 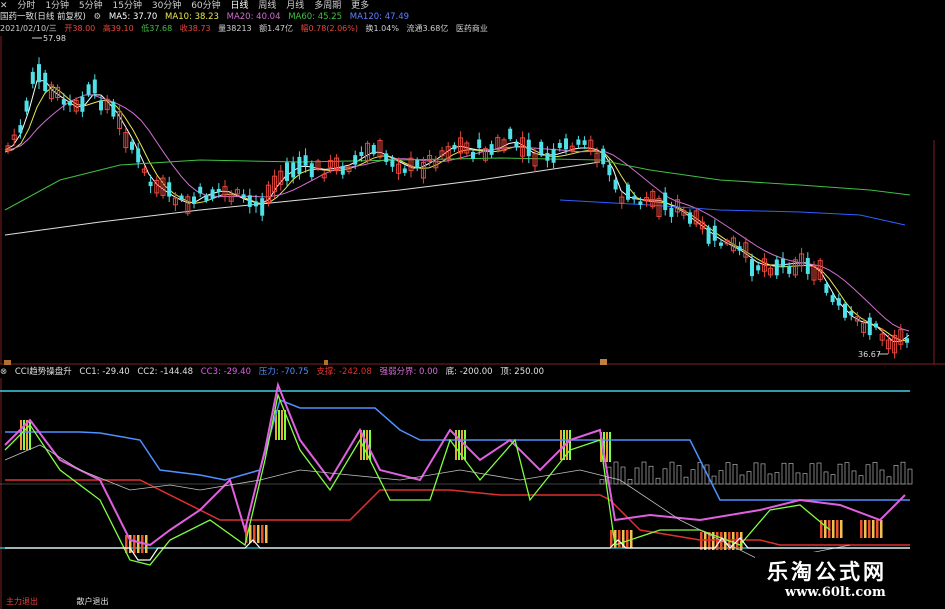 What do you see at coordinates (92, 601) in the screenshot?
I see `retail-exit-label: 散户退出` at bounding box center [92, 601].